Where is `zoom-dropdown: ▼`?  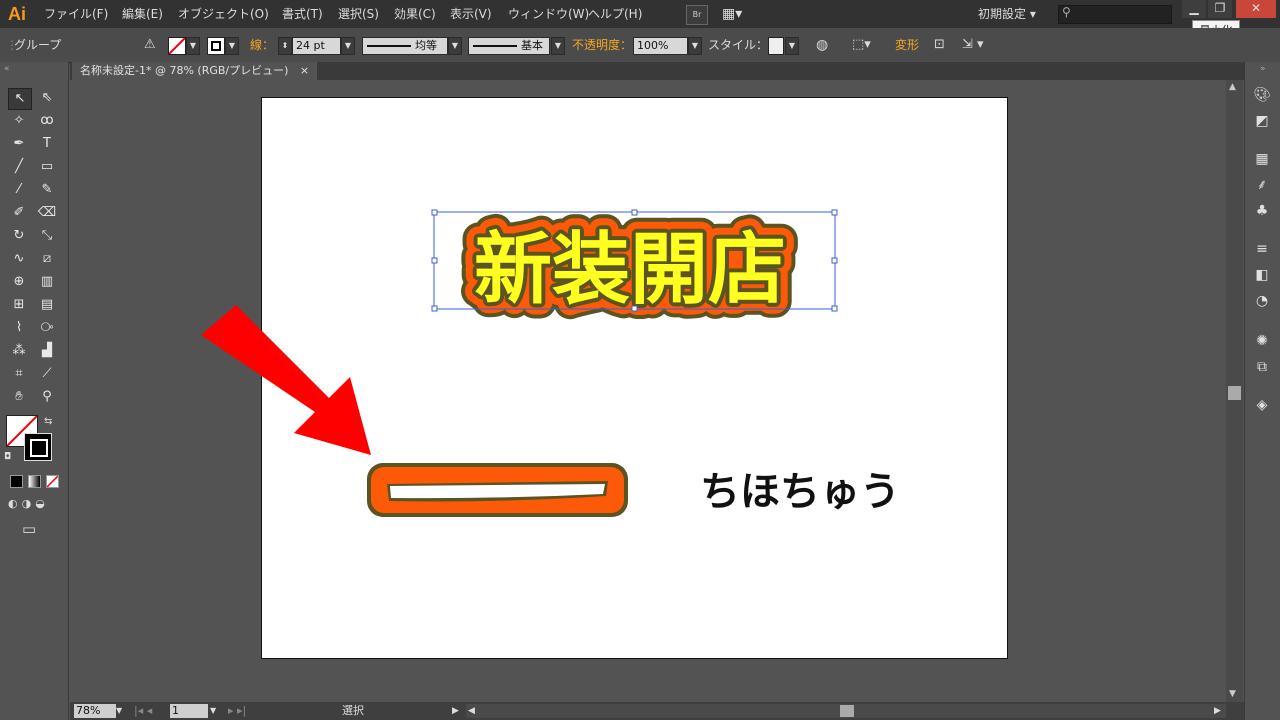 zoom-dropdown: ▼ is located at coordinates (119, 711).